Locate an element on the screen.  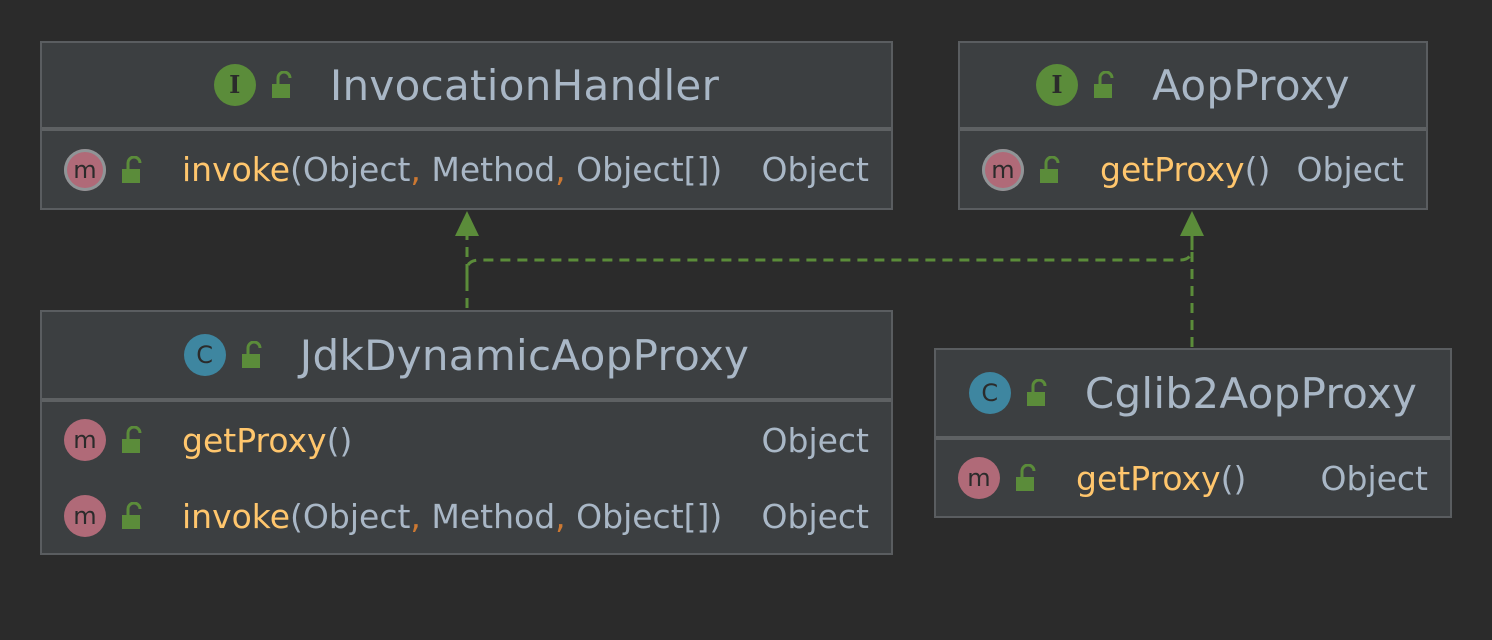
node-cglib2aopproxy: C Cglib2AopProxy m getProxy() Object is located at coordinates (1193, 433).